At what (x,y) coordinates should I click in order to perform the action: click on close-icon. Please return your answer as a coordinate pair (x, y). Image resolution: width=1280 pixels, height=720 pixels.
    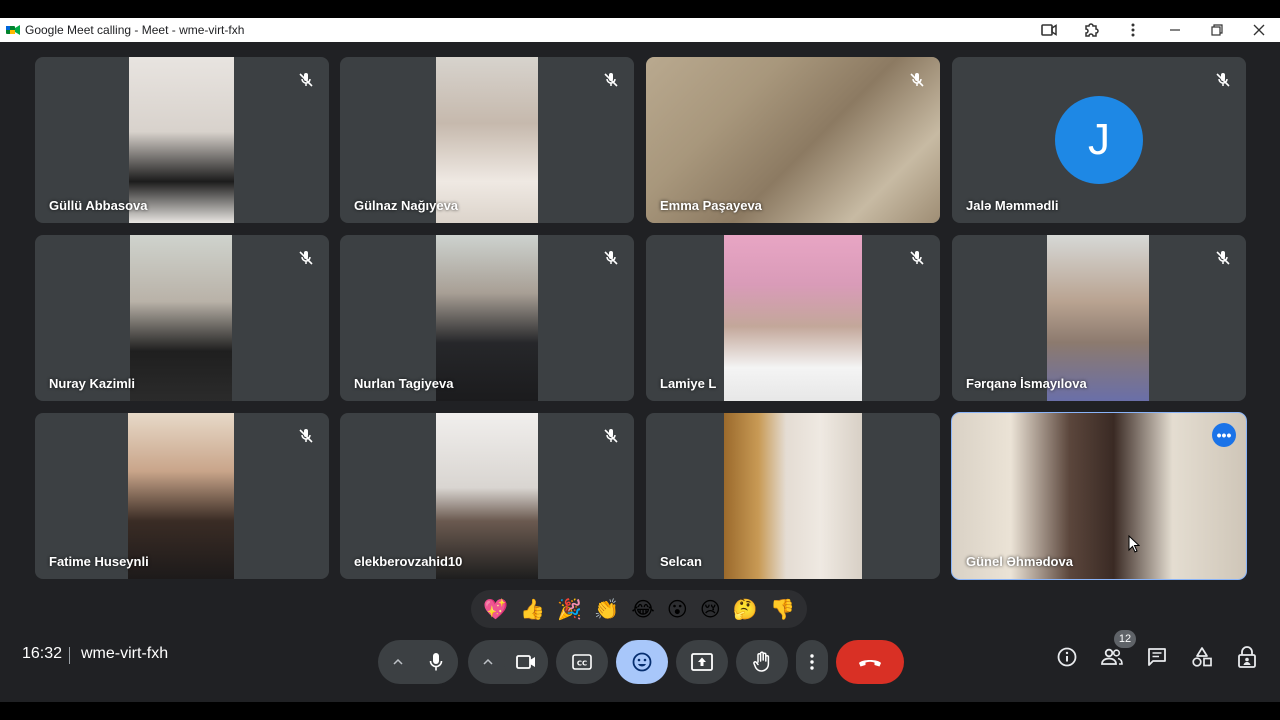
    Looking at the image, I should click on (1259, 30).